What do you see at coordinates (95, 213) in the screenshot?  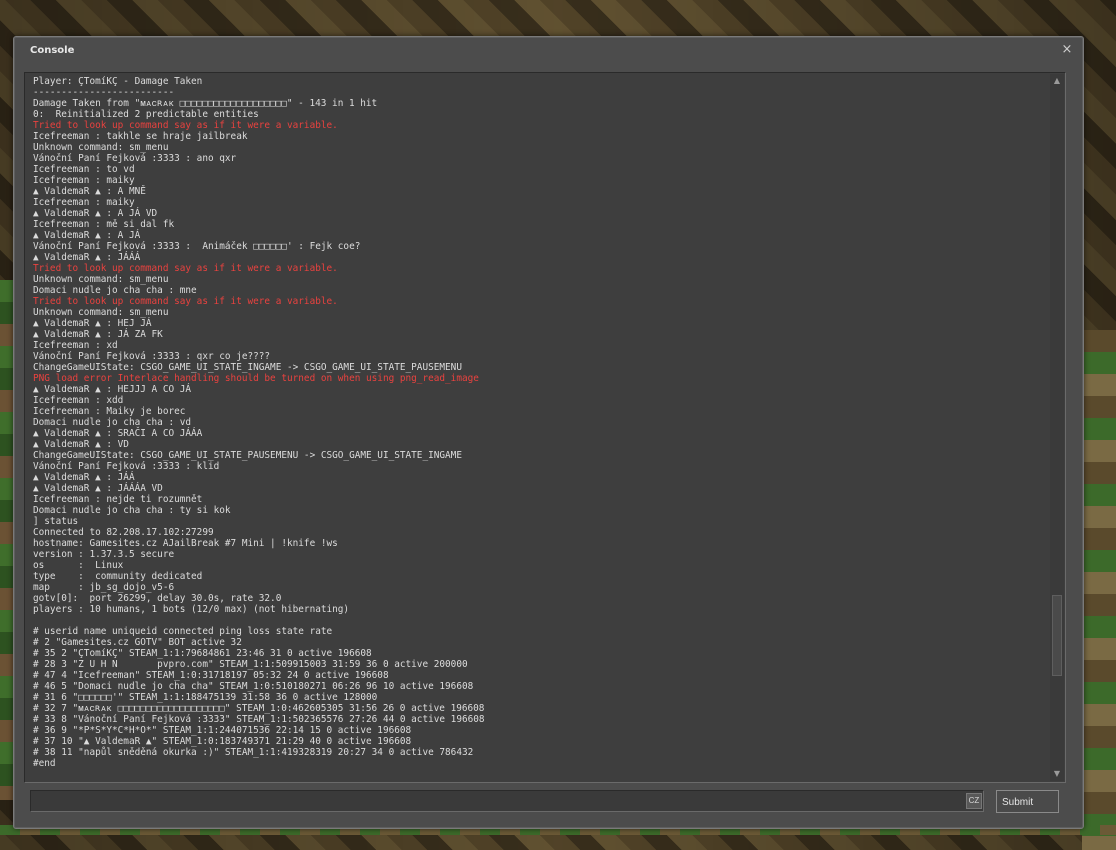 I see `console-line: ▲ ValdemaR ▲ : A JÁ VD` at bounding box center [95, 213].